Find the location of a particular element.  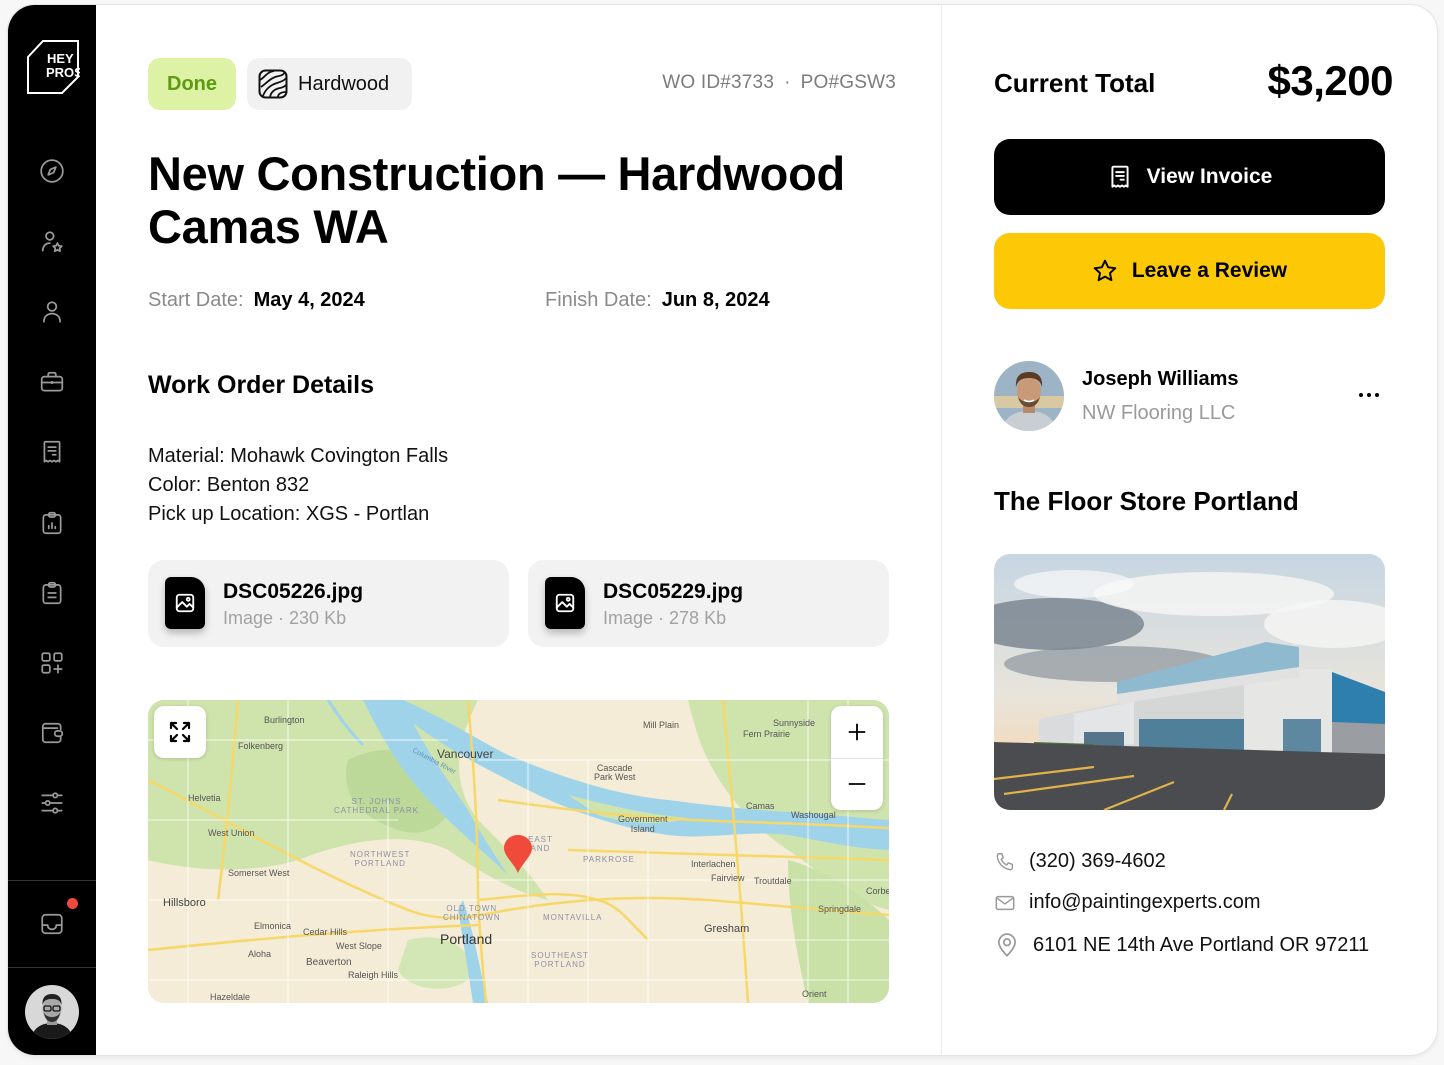

leave-review-button: Leave a Review is located at coordinates (1189, 271).